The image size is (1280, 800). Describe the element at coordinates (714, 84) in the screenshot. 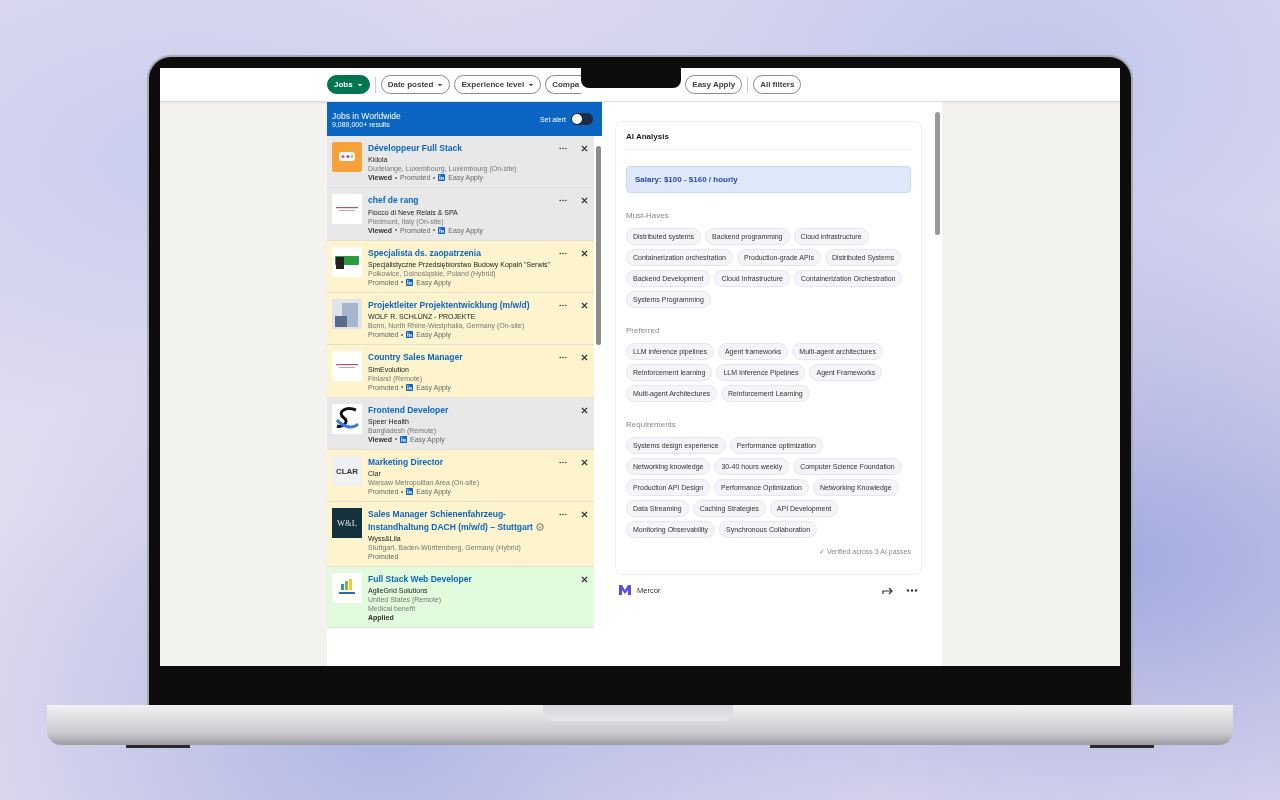

I see `filter-chip: Easy Apply` at that location.